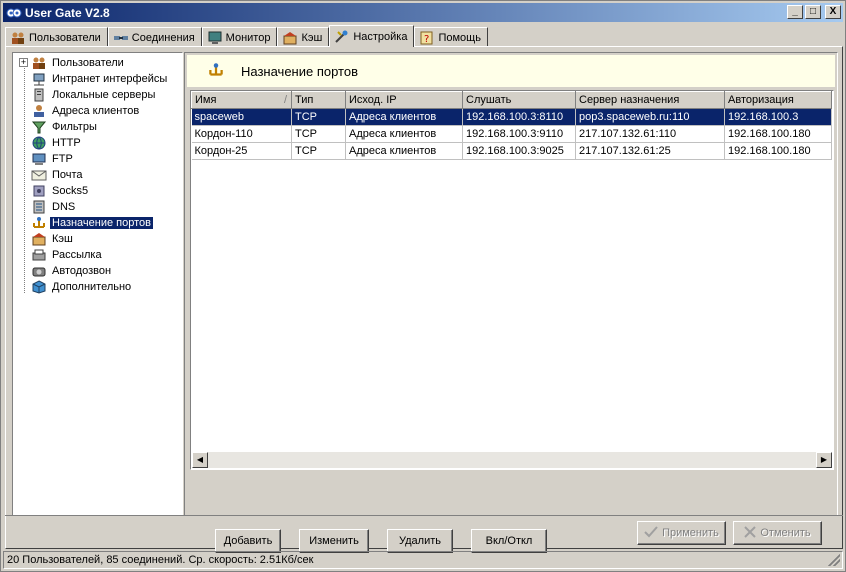 This screenshot has width=846, height=572. Describe the element at coordinates (87, 95) in the screenshot. I see `tree-item-local-servers: Локальные серверы` at that location.